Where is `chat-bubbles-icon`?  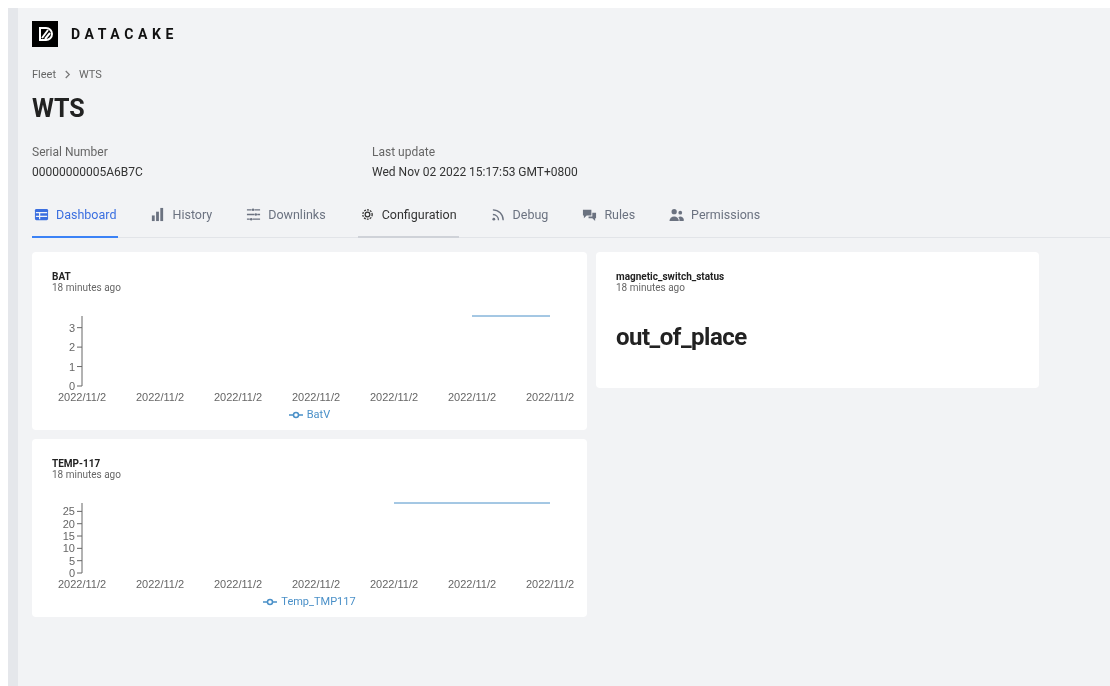
chat-bubbles-icon is located at coordinates (590, 214).